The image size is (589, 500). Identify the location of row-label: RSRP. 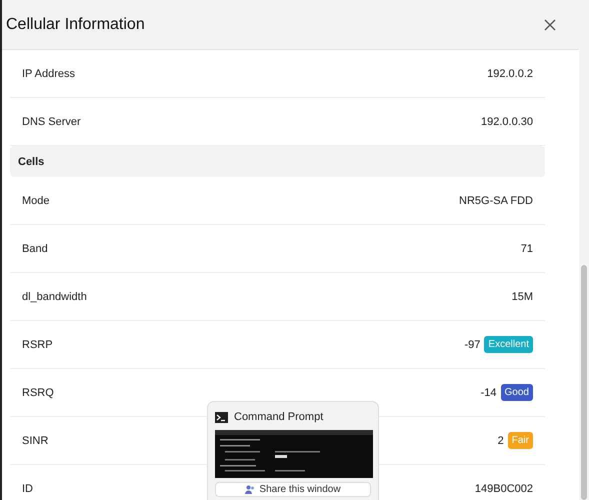
(37, 344).